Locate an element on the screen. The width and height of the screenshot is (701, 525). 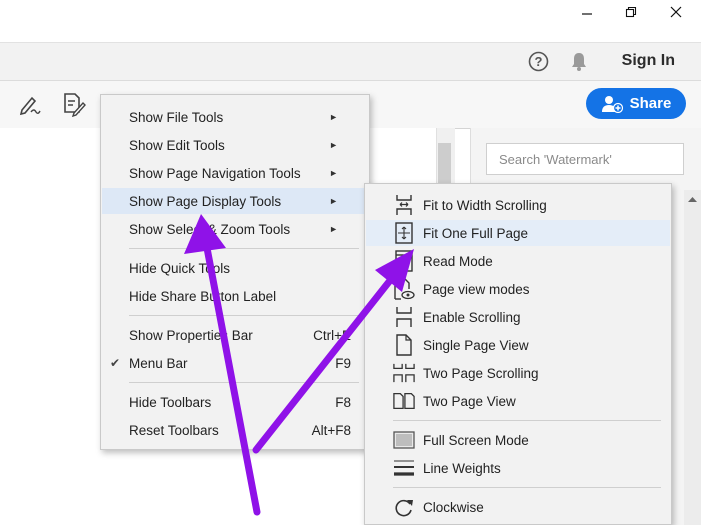
edit-document-icon is located at coordinates (75, 105).